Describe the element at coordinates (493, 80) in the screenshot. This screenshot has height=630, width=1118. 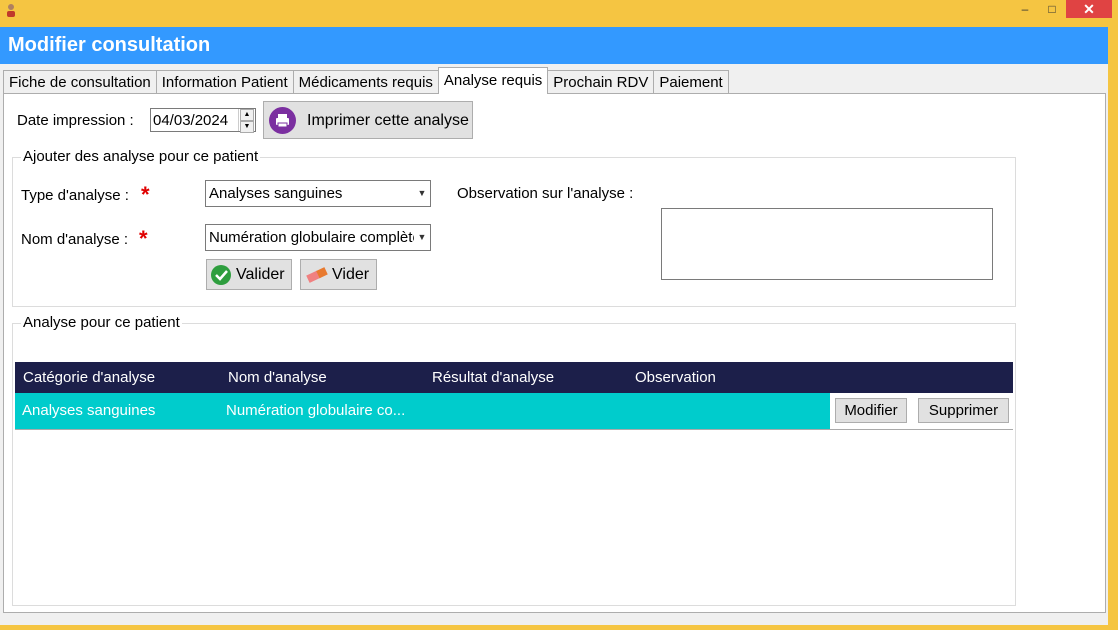
I see `tab-analyse-requis: Analyse requis` at that location.